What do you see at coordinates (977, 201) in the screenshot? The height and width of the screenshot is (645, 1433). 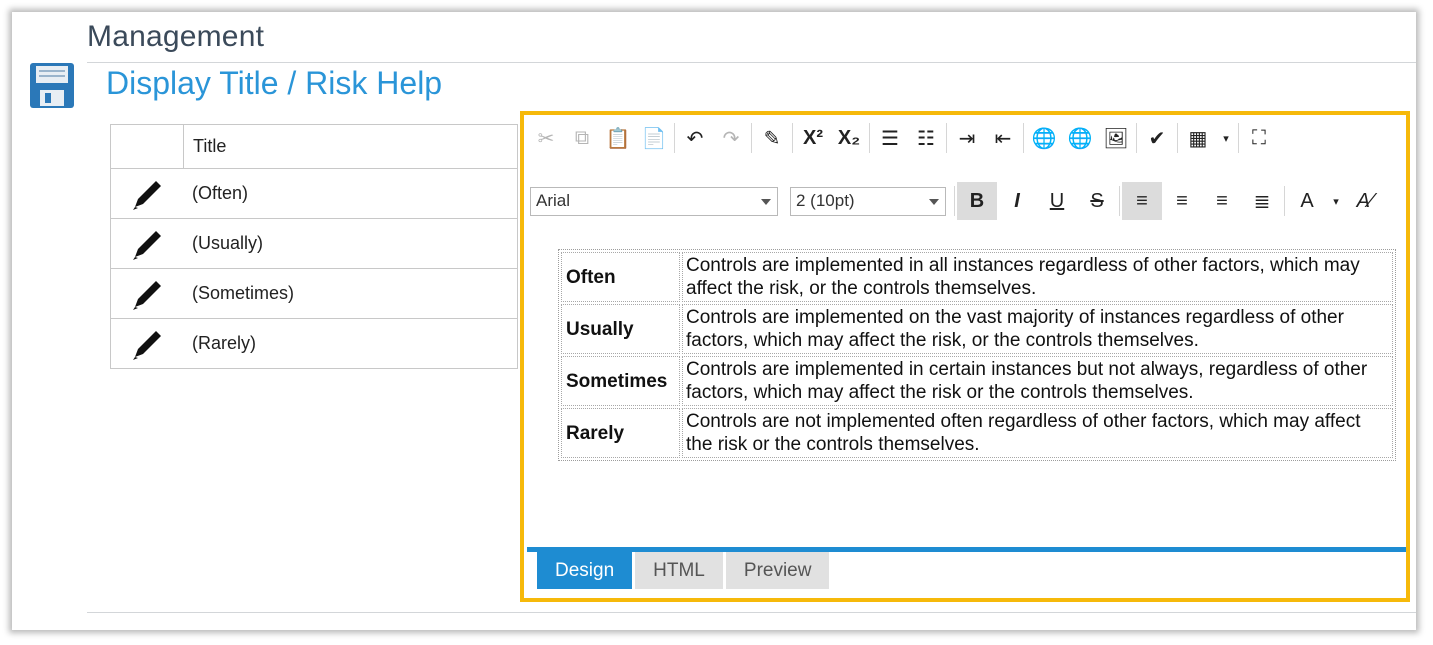 I see `bold-button: B` at bounding box center [977, 201].